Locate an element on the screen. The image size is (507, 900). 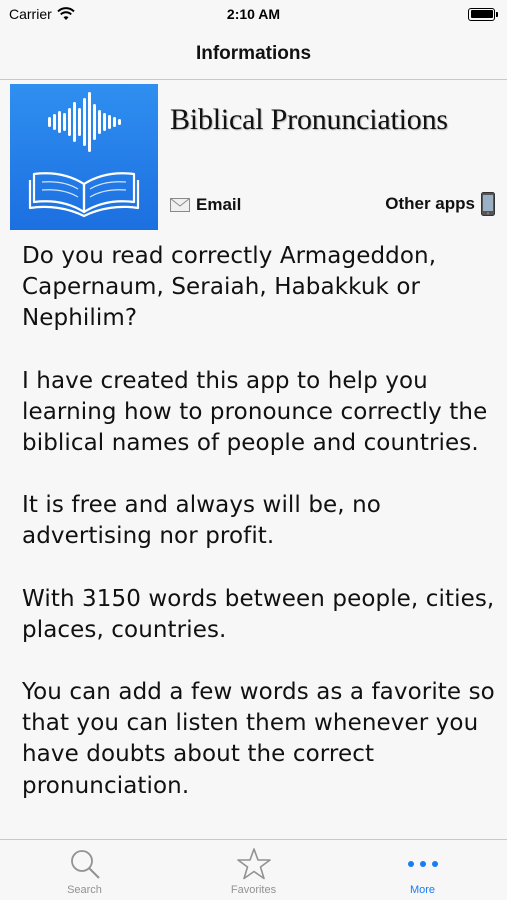
carrier-label: Carrier is located at coordinates (30, 14).